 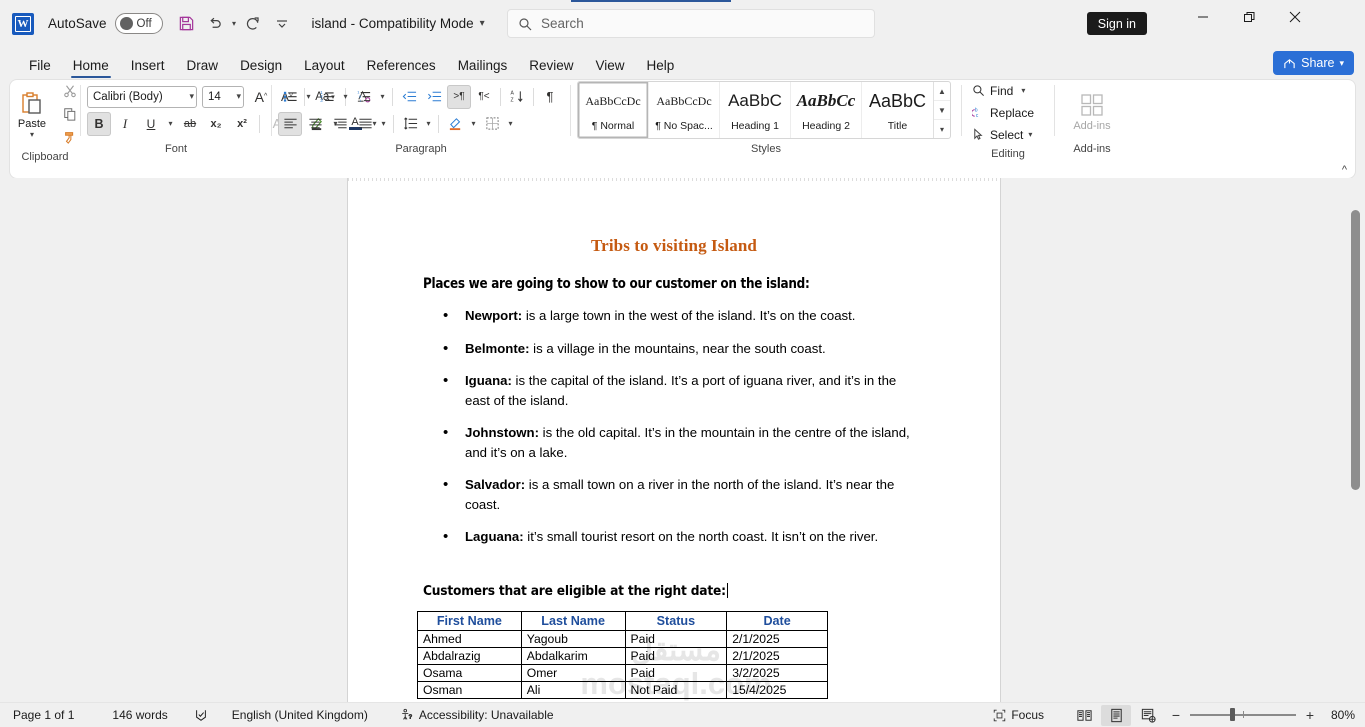 What do you see at coordinates (826, 110) in the screenshot?
I see `style-heading-2: AaBbCc Heading 2` at bounding box center [826, 110].